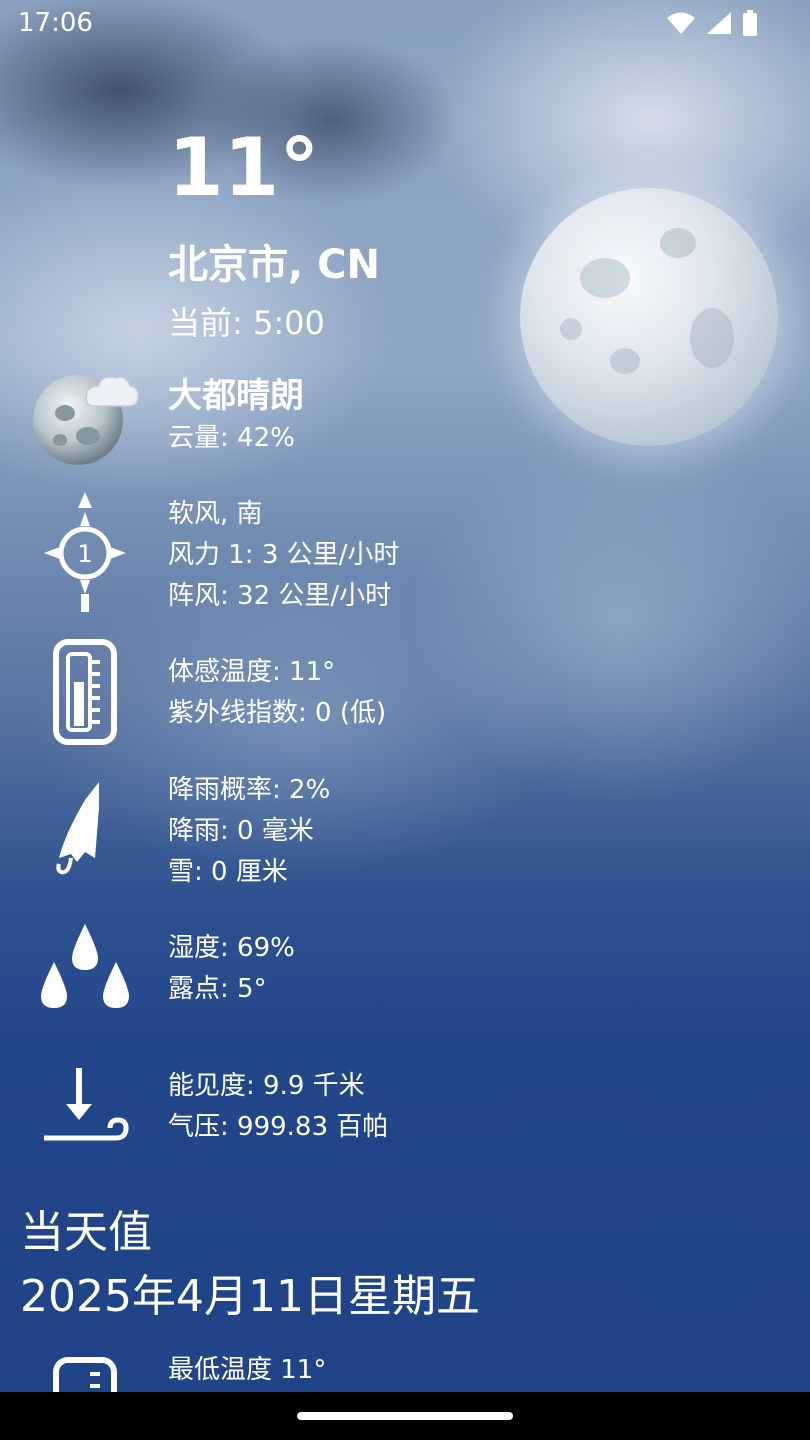 The image size is (810, 1440). I want to click on status-bar: 17:06, so click(405, 25).